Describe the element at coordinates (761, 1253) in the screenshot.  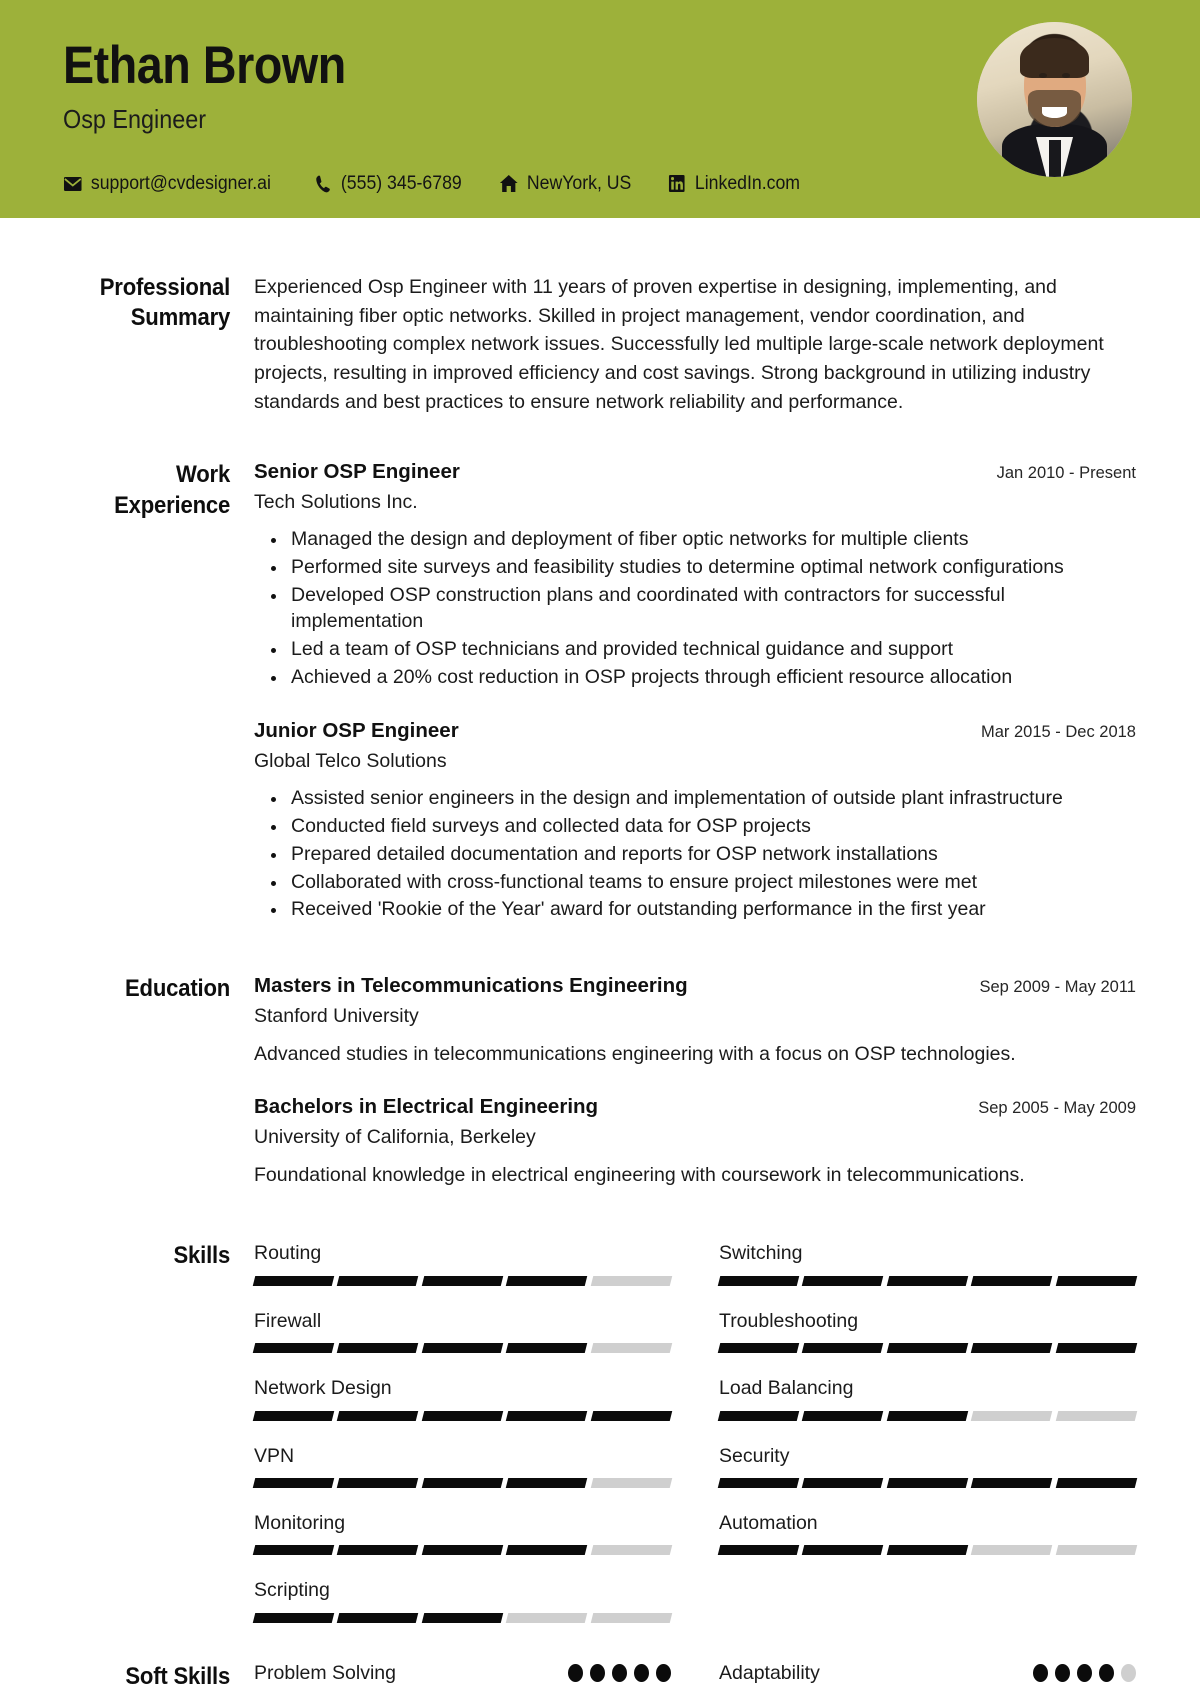
I see `skill-name: Switching` at that location.